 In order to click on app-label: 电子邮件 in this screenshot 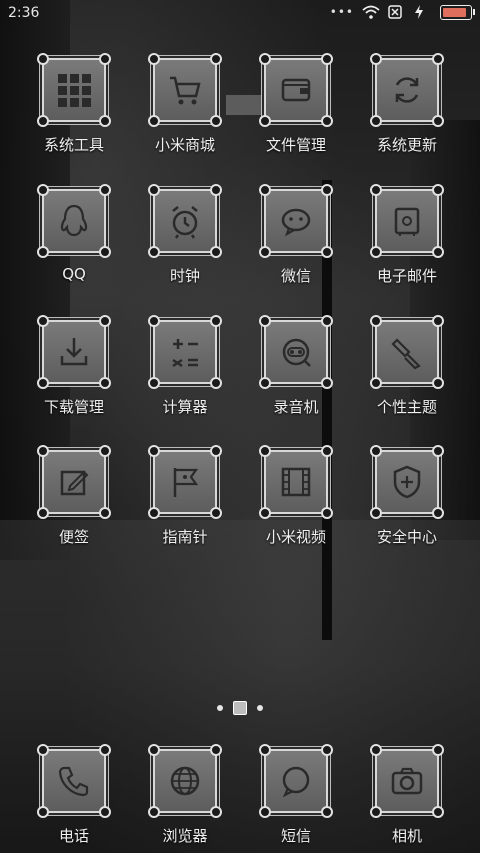, I will do `click(406, 276)`.